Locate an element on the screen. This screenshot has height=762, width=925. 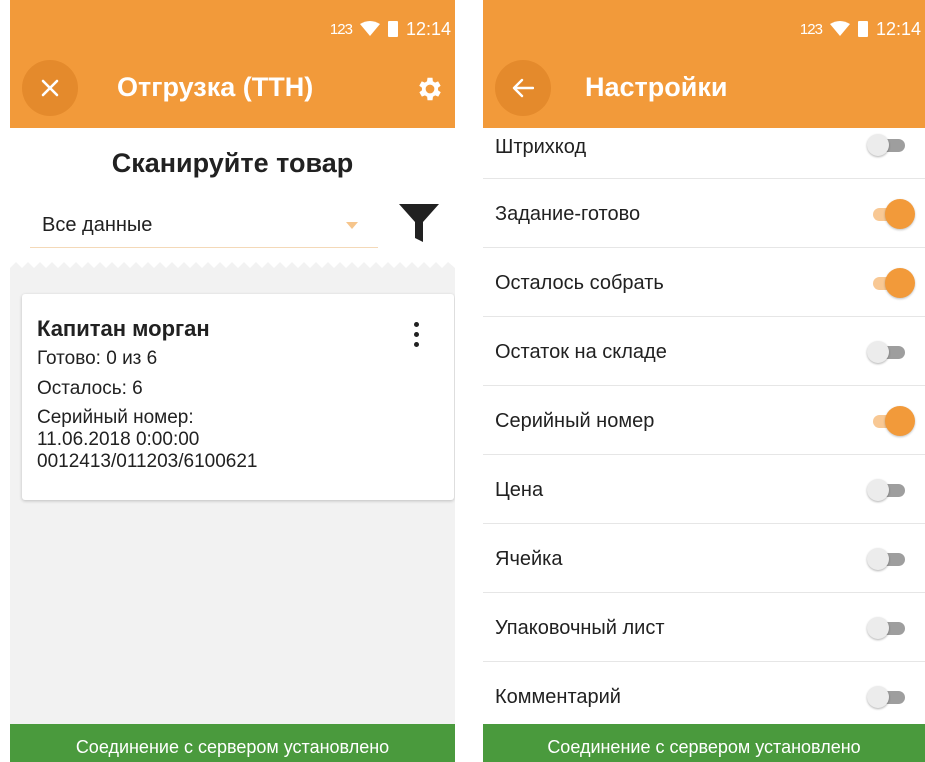
app-bar: Отгрузка (ТТН) is located at coordinates (232, 87).